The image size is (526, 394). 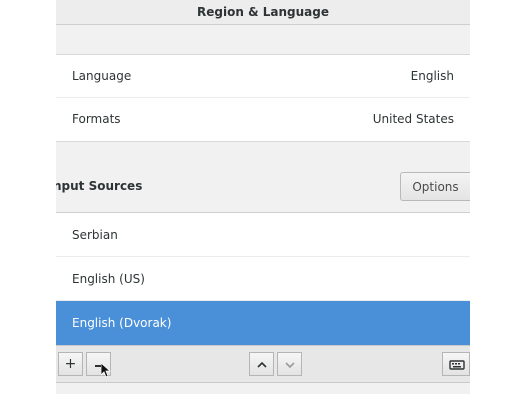 I want to click on input-sources-header: nput Sources Options, so click(x=263, y=190).